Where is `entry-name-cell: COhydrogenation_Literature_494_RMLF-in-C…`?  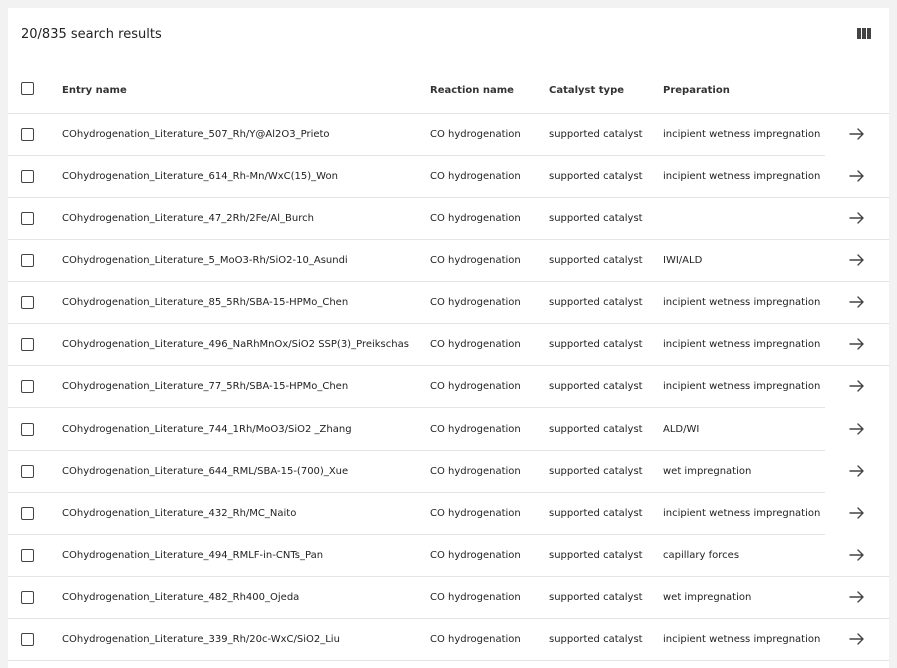 entry-name-cell: COhydrogenation_Literature_494_RMLF-in-C… is located at coordinates (193, 555).